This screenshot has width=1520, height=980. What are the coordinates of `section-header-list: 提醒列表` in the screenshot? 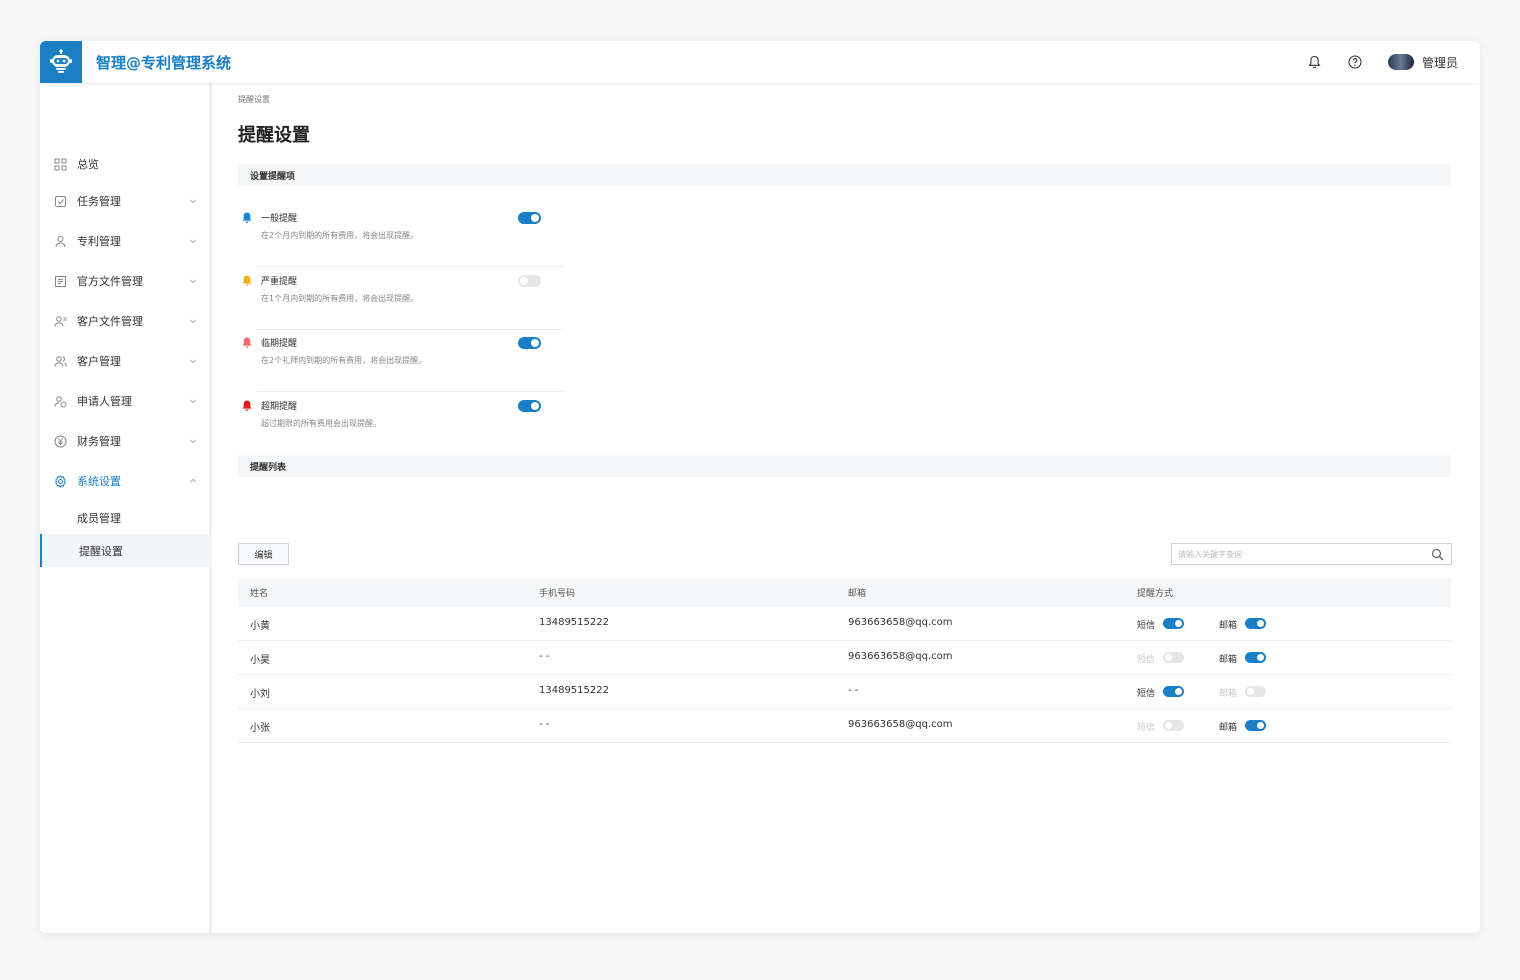 It's located at (844, 466).